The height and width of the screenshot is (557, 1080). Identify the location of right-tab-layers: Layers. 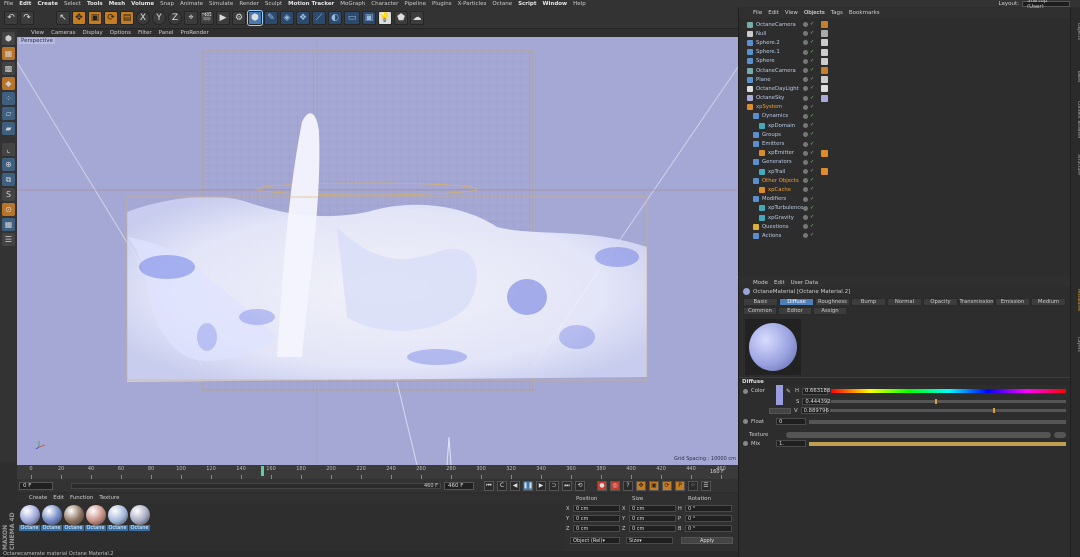
(1075, 344).